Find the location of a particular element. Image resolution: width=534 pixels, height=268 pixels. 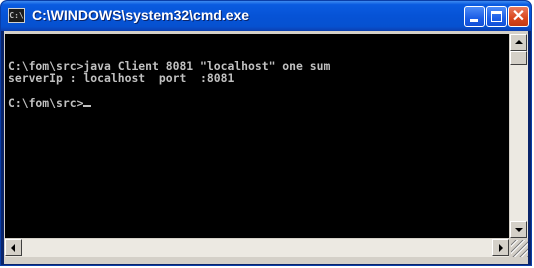

minimize-icon is located at coordinates (474, 20).